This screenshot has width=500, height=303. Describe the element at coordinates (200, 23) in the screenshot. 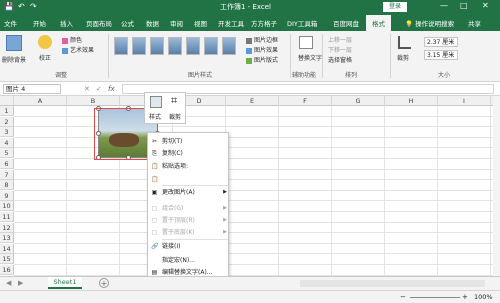

I see `tab-view: 视图` at that location.